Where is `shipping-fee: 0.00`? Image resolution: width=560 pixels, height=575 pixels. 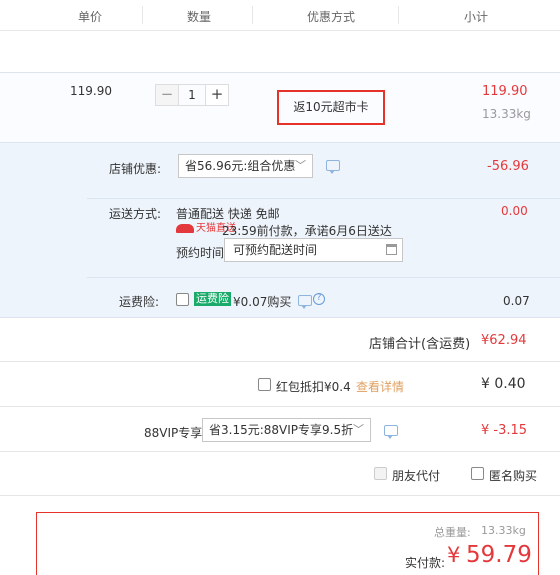 shipping-fee: 0.00 is located at coordinates (514, 211).